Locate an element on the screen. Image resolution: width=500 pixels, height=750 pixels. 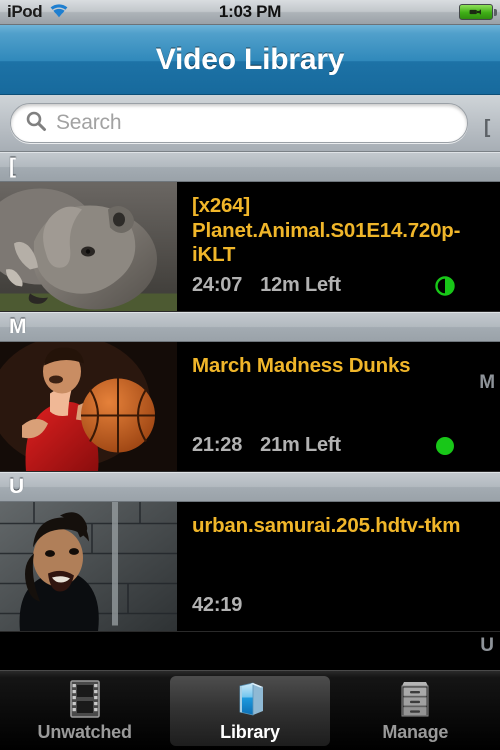
section-index-bar: [ M U is located at coordinates (487, 382).